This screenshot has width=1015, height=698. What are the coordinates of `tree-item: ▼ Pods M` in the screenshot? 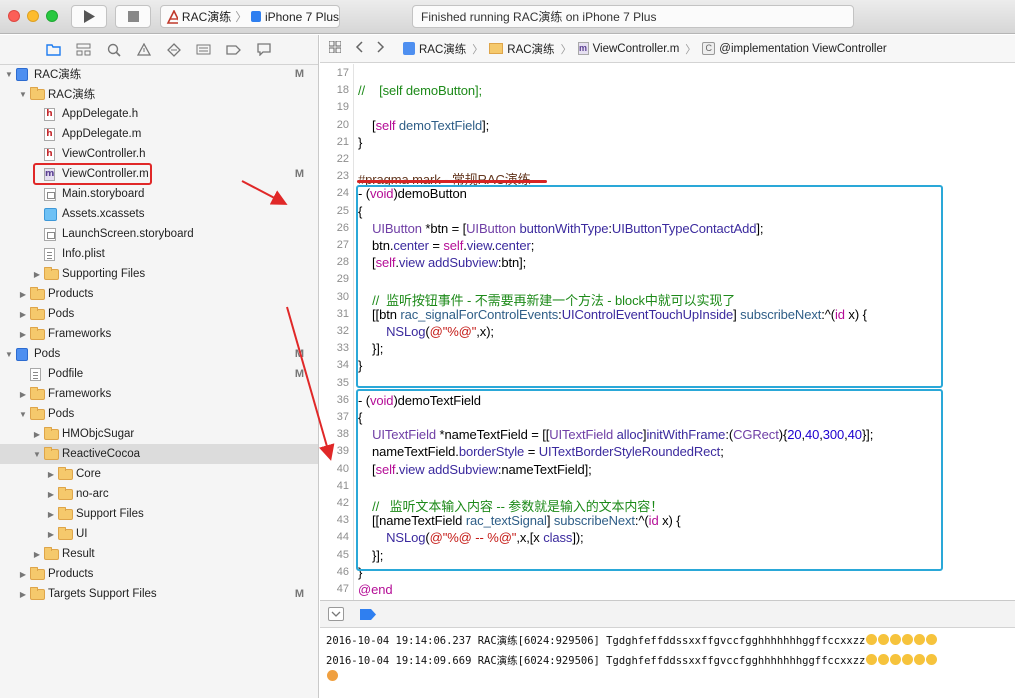 It's located at (159, 354).